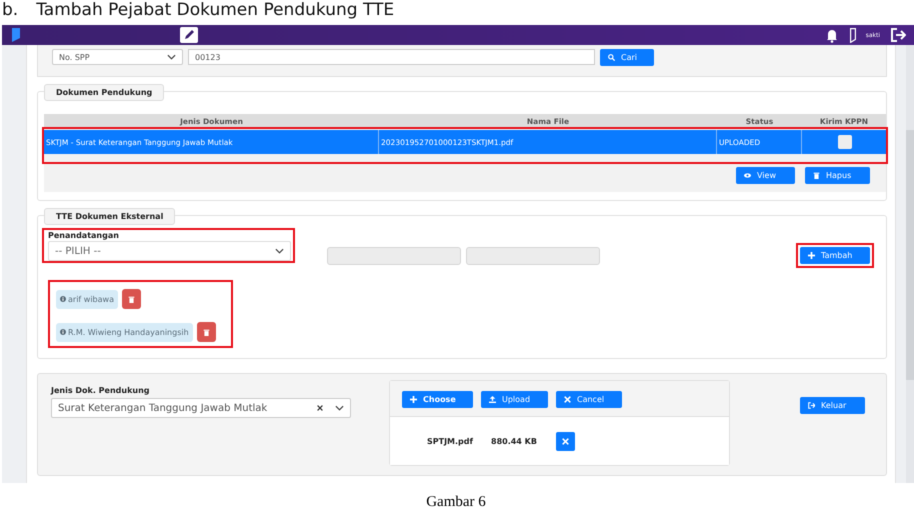 The height and width of the screenshot is (512, 914). Describe the element at coordinates (492, 399) in the screenshot. I see `upload-icon` at that location.